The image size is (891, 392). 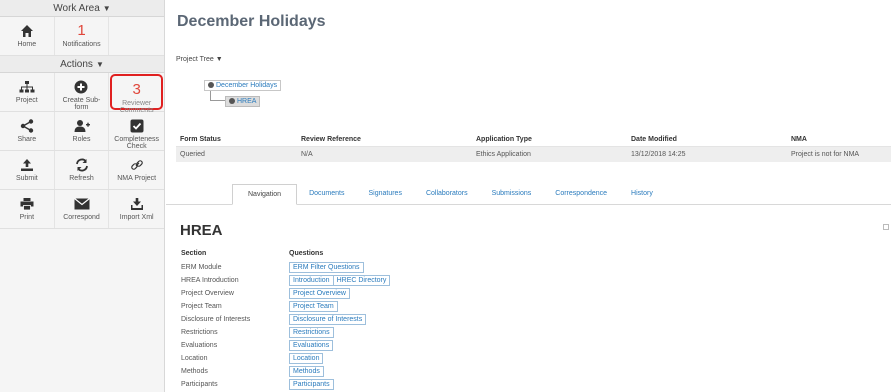 I want to click on nma-project-button: NMA Project, so click(x=136, y=170).